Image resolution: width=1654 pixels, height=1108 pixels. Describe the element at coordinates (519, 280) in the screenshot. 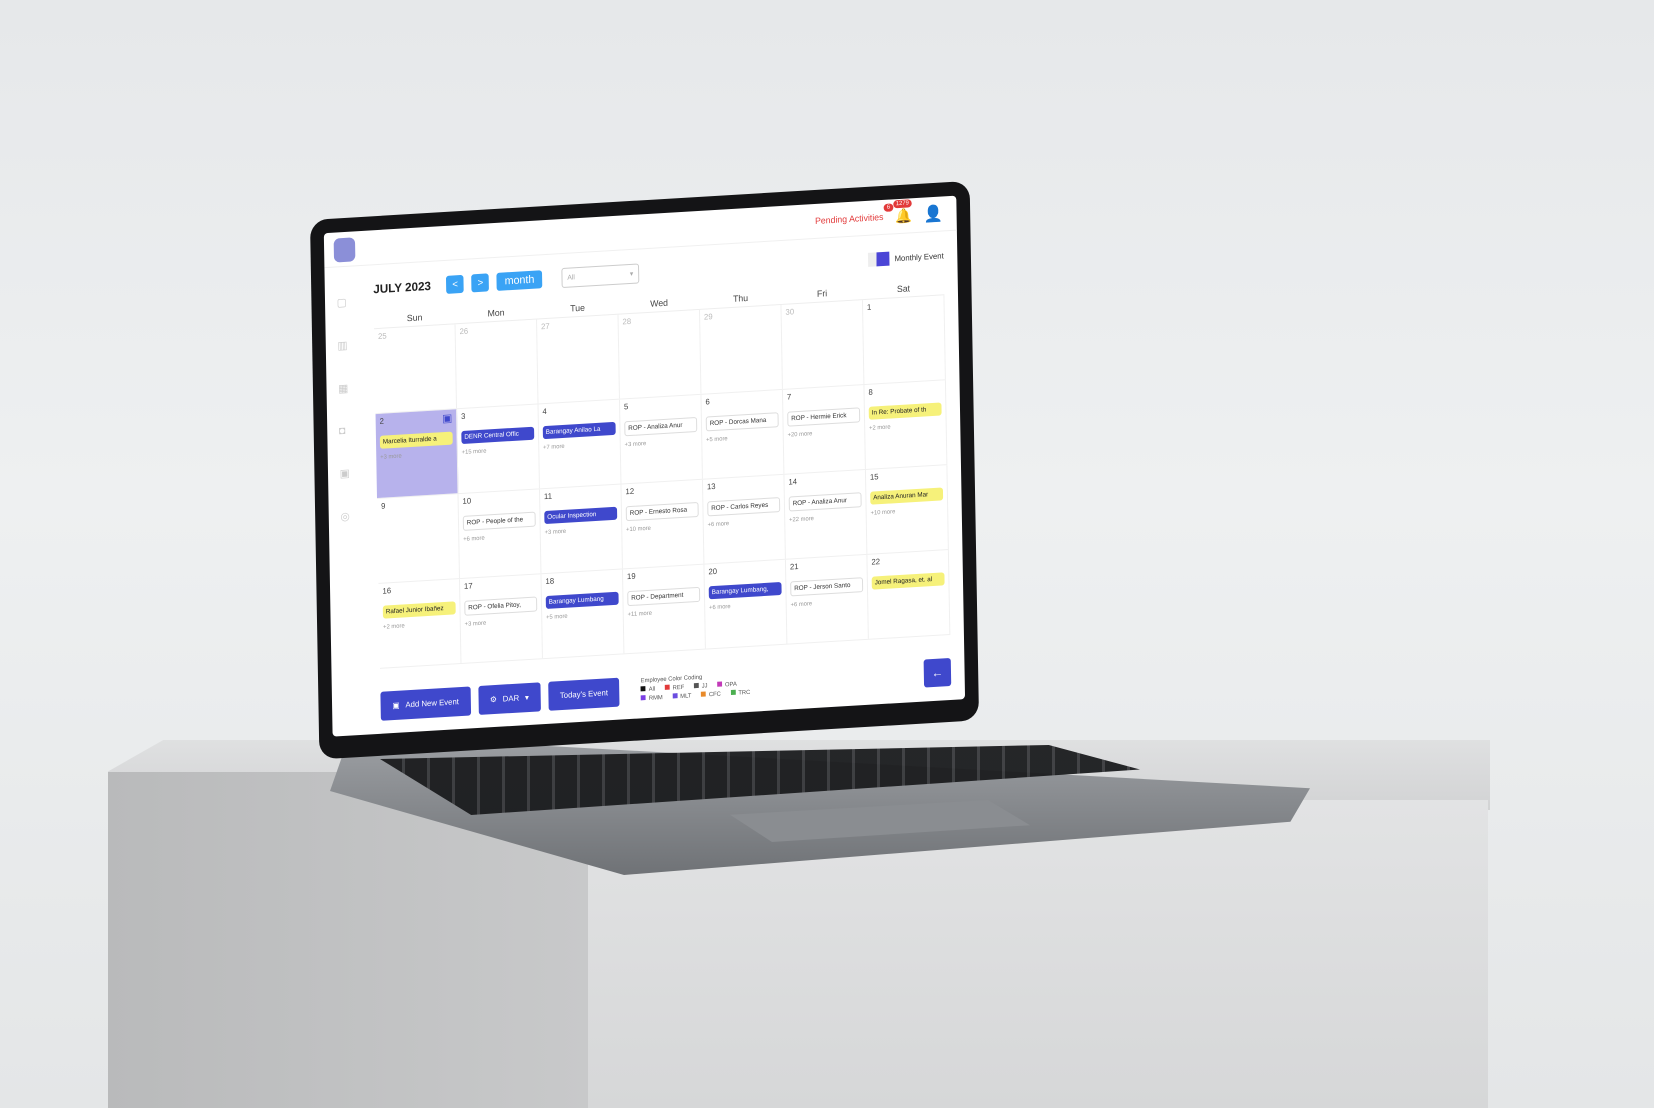

I see `month-view-button: month` at that location.